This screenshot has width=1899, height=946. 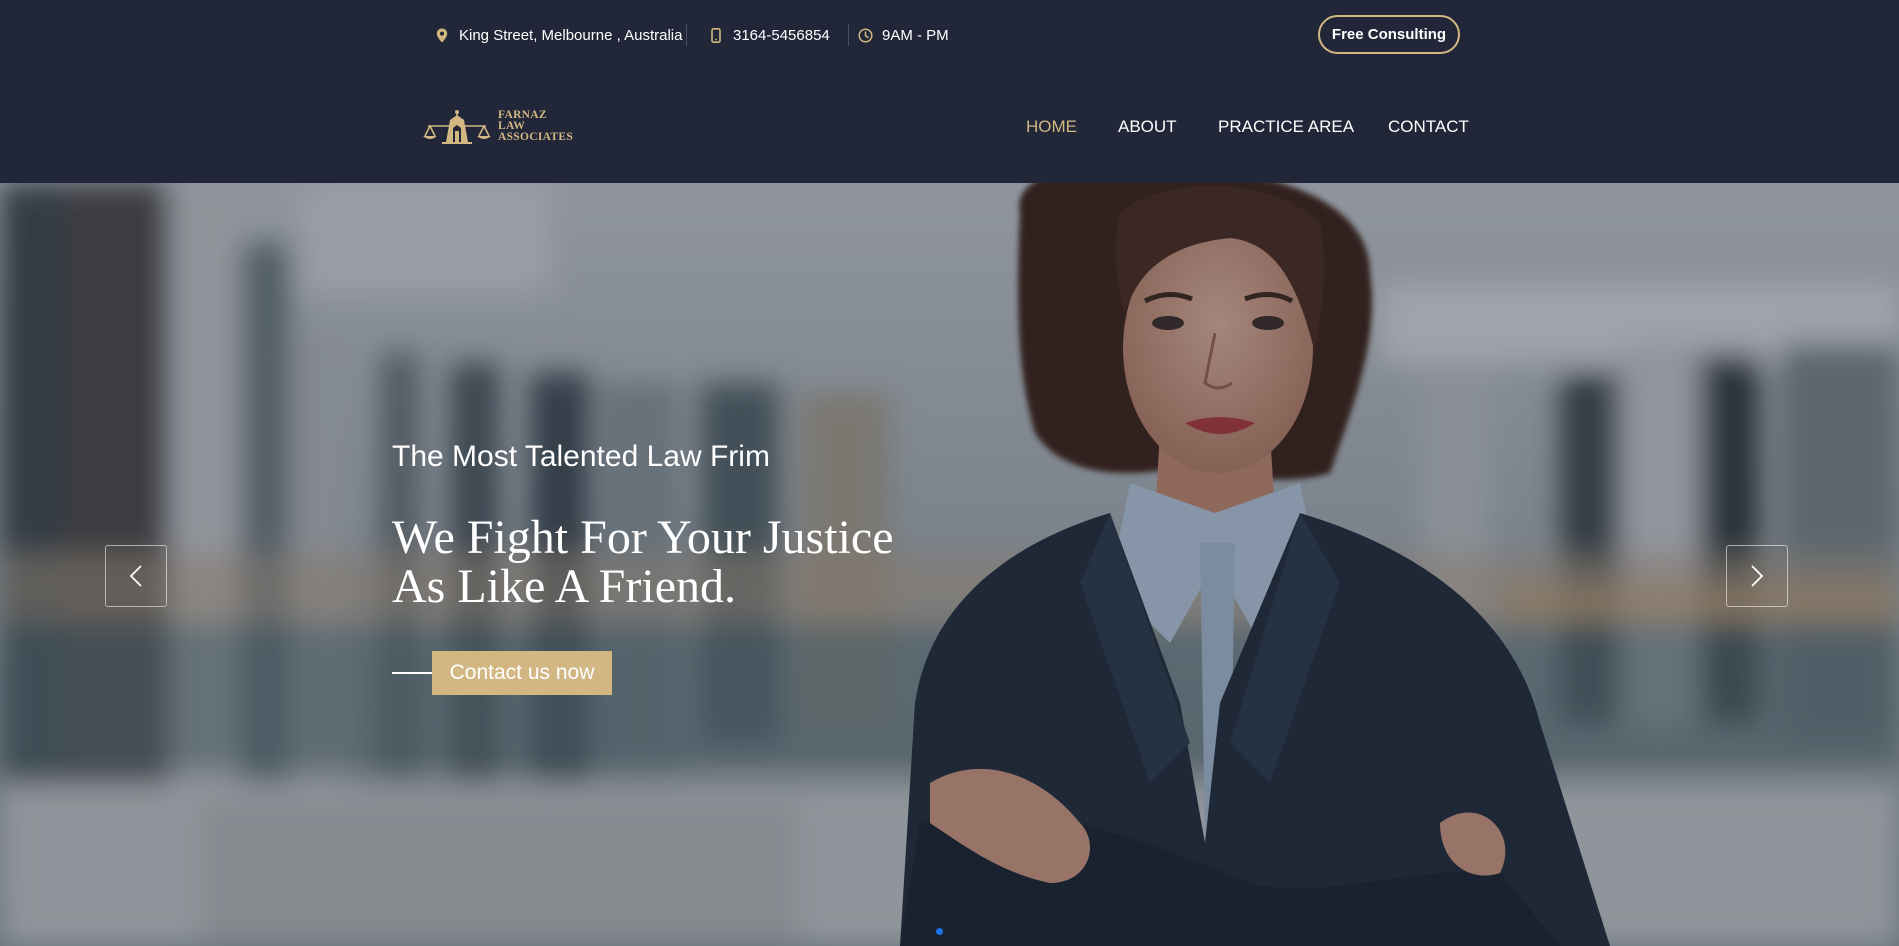 What do you see at coordinates (571, 35) in the screenshot?
I see `address-text: King Street, Melbourne , Australia` at bounding box center [571, 35].